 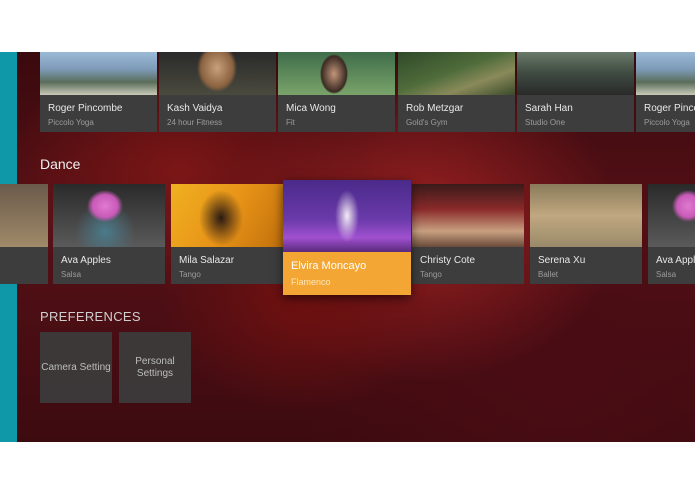 What do you see at coordinates (562, 260) in the screenshot?
I see `card-title: Serena Xu` at bounding box center [562, 260].